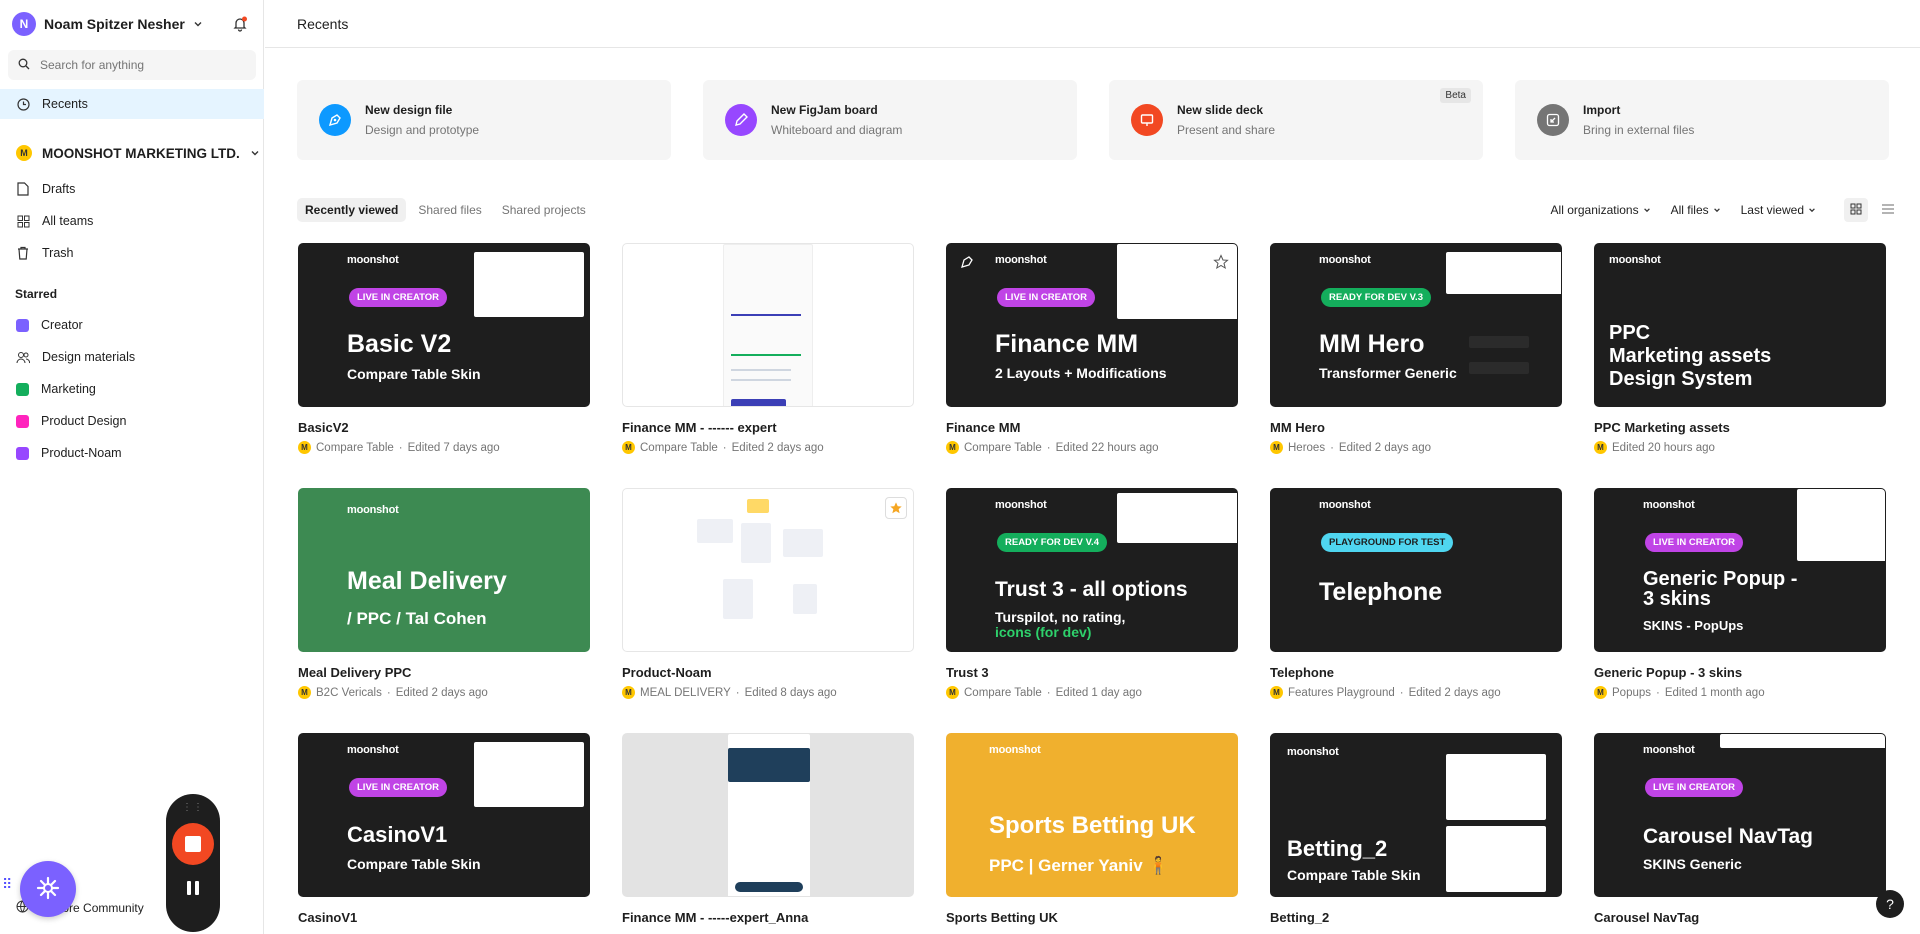 The width and height of the screenshot is (1920, 934). What do you see at coordinates (132, 104) in the screenshot?
I see `sidebar-item-recents: Recents` at bounding box center [132, 104].